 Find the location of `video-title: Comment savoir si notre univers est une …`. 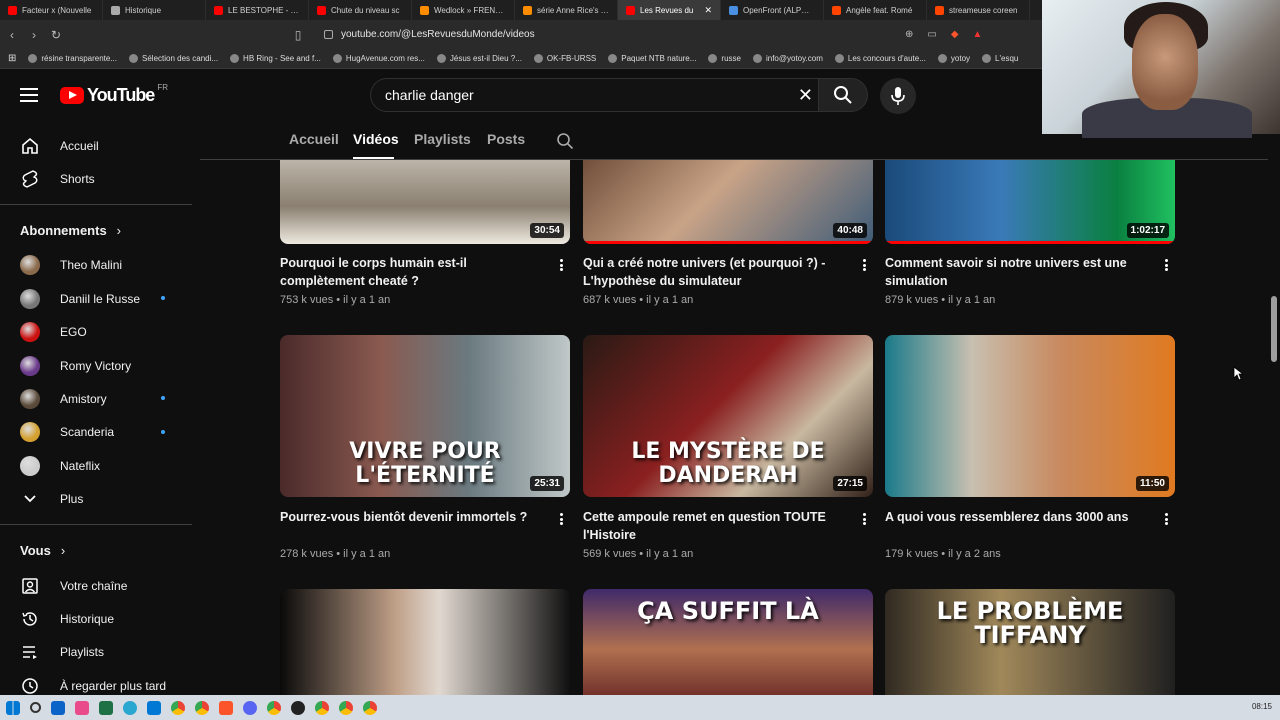

video-title: Comment savoir si notre univers est une … is located at coordinates (1012, 272).